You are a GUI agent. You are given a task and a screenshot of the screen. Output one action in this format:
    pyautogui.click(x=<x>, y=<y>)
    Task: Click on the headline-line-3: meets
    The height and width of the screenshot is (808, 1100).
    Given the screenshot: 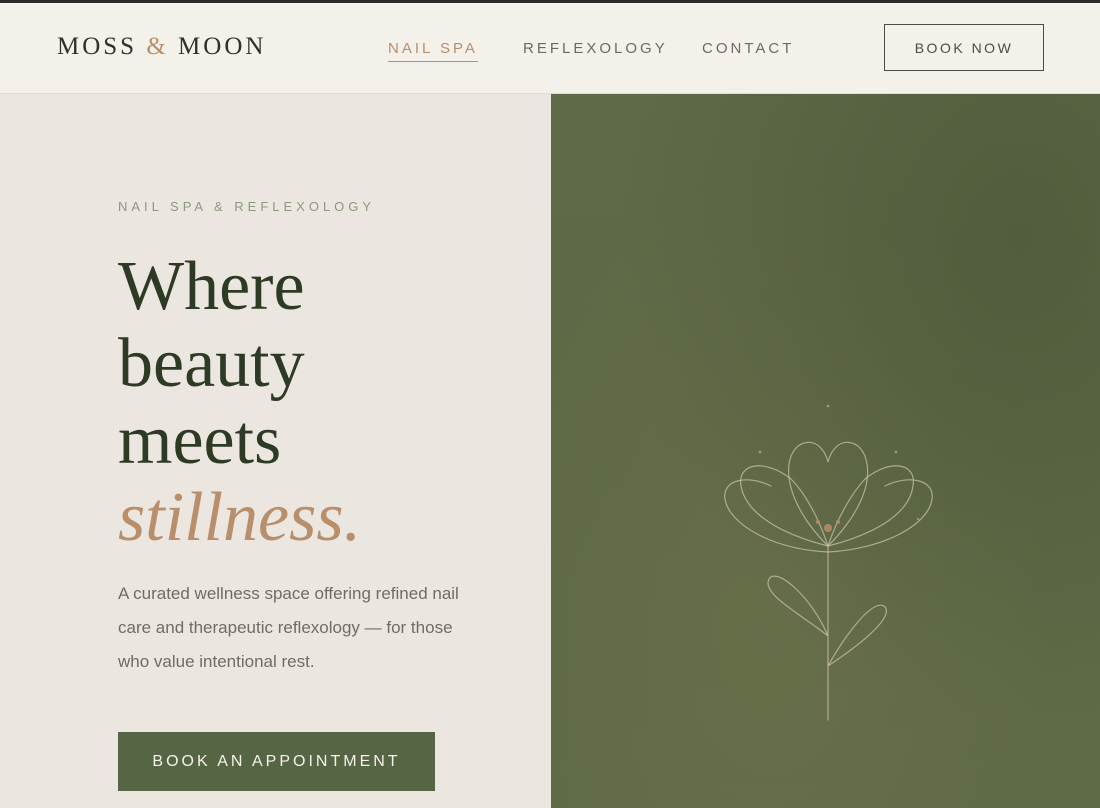 What is the action you would take?
    pyautogui.click(x=200, y=440)
    